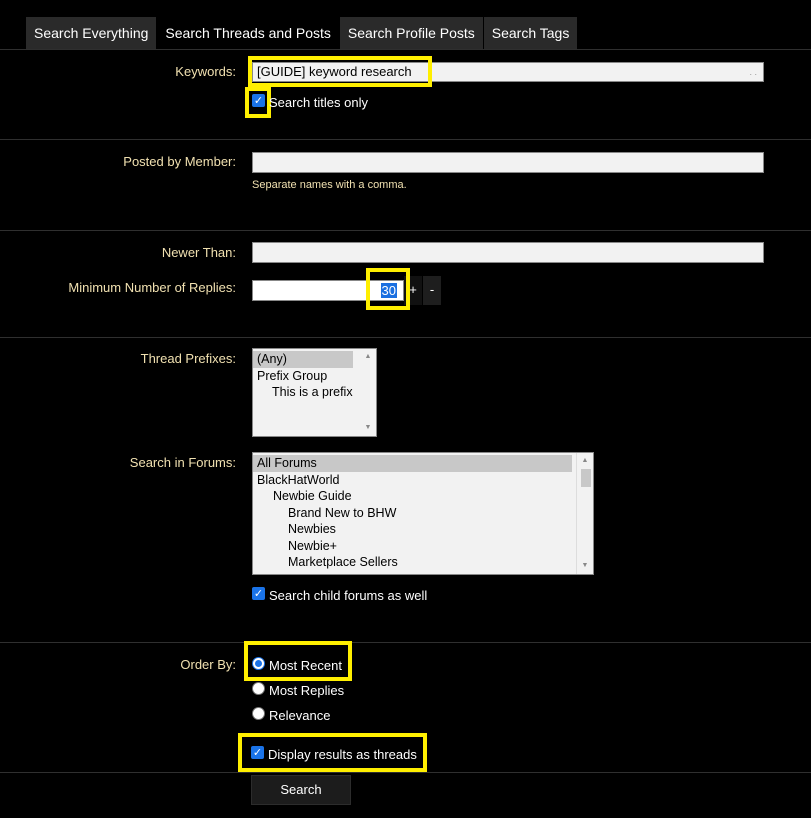 Image resolution: width=811 pixels, height=818 pixels. What do you see at coordinates (307, 690) in the screenshot?
I see `order-most-replies-label: Most Replies` at bounding box center [307, 690].